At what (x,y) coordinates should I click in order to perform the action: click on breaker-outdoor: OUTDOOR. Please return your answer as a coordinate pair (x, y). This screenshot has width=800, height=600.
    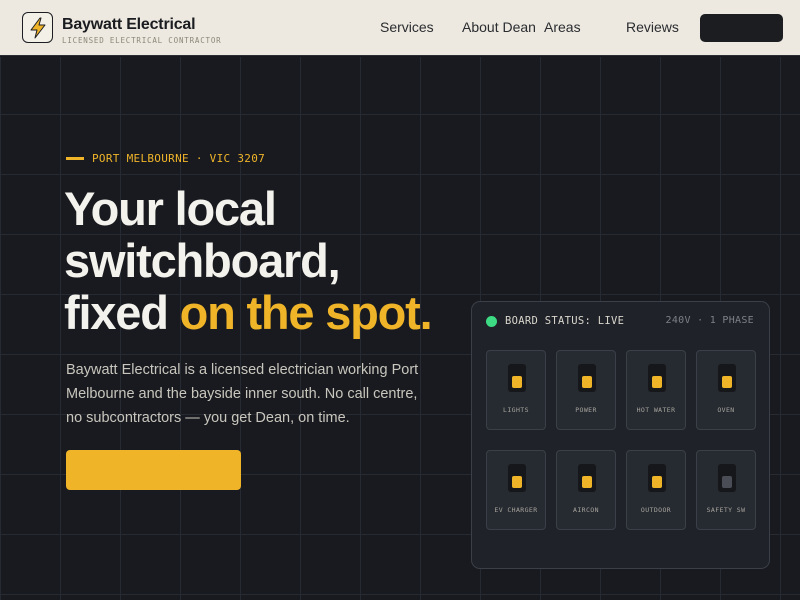
    Looking at the image, I should click on (656, 490).